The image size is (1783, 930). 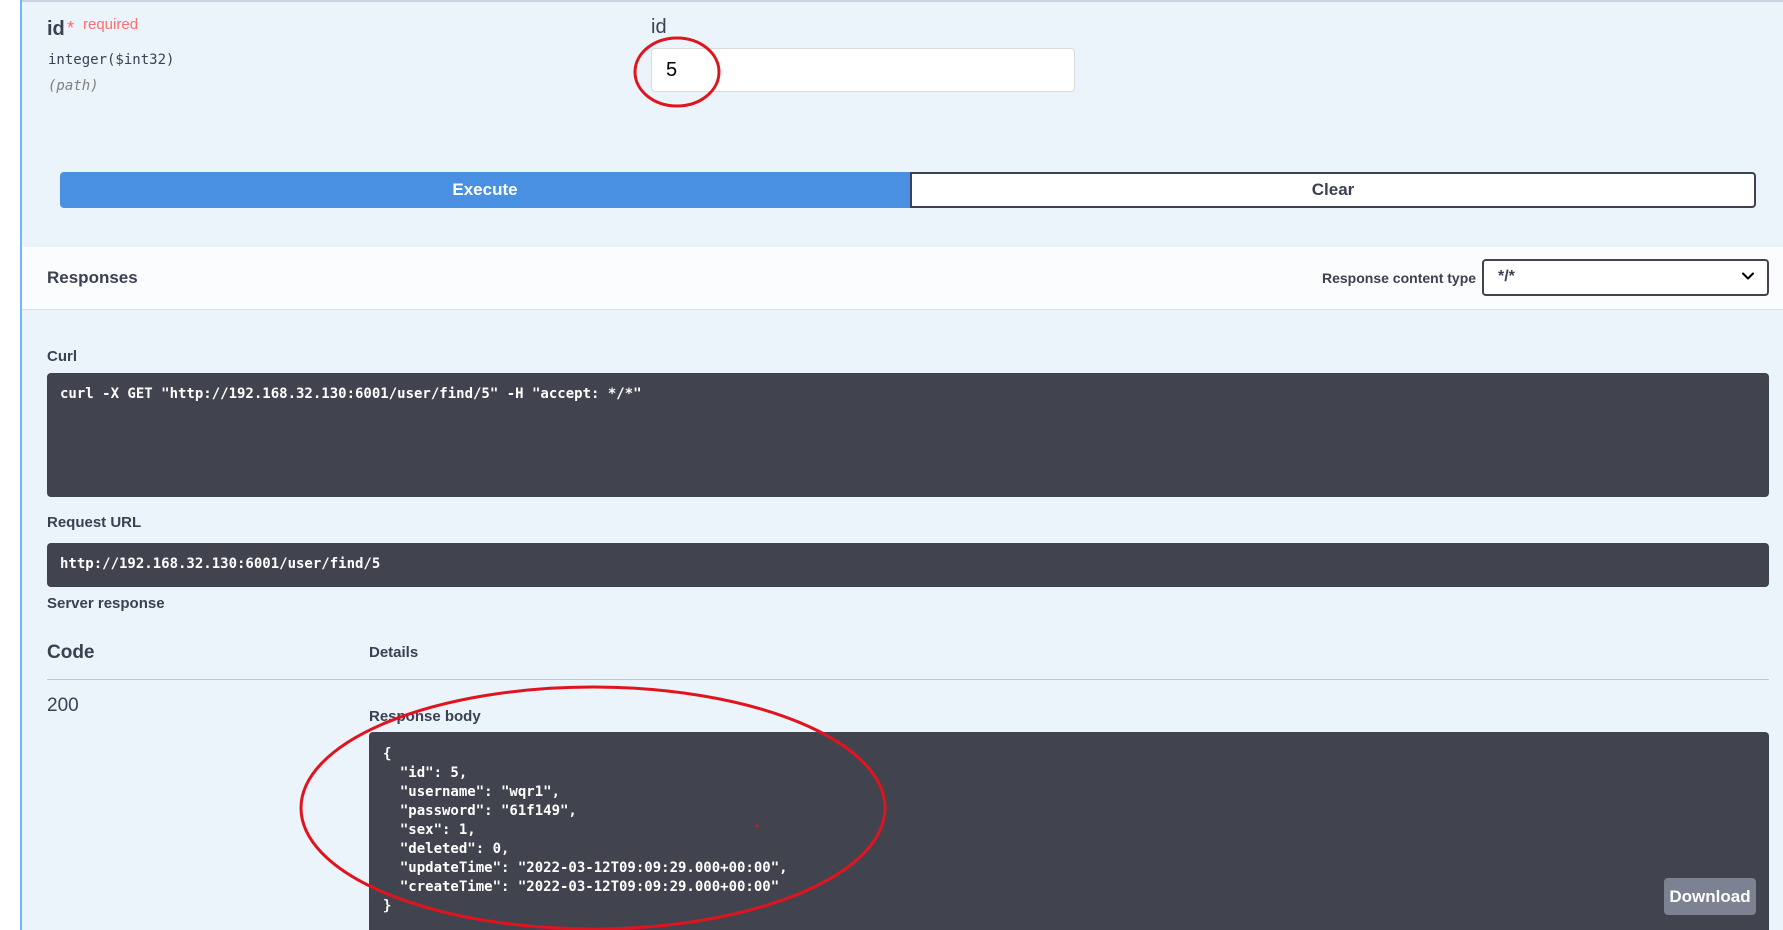 What do you see at coordinates (62, 356) in the screenshot?
I see `curl-label: Curl` at bounding box center [62, 356].